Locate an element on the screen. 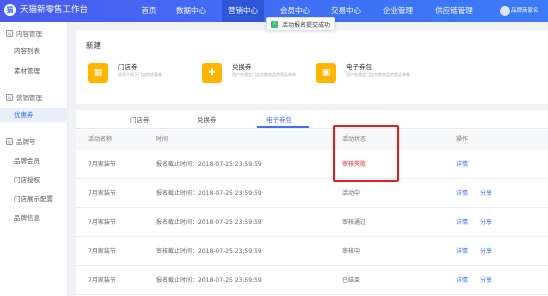 This screenshot has width=548, height=296. section-title: 新建 is located at coordinates (93, 45).